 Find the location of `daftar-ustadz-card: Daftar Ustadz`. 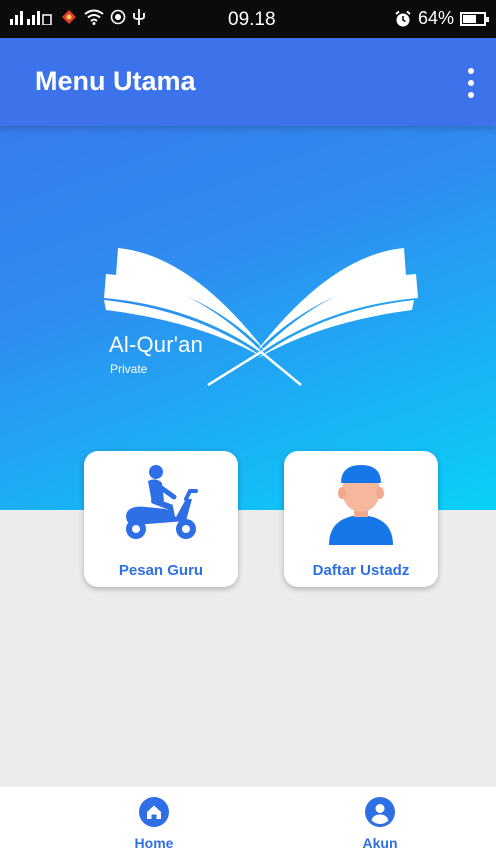

daftar-ustadz-card: Daftar Ustadz is located at coordinates (361, 519).